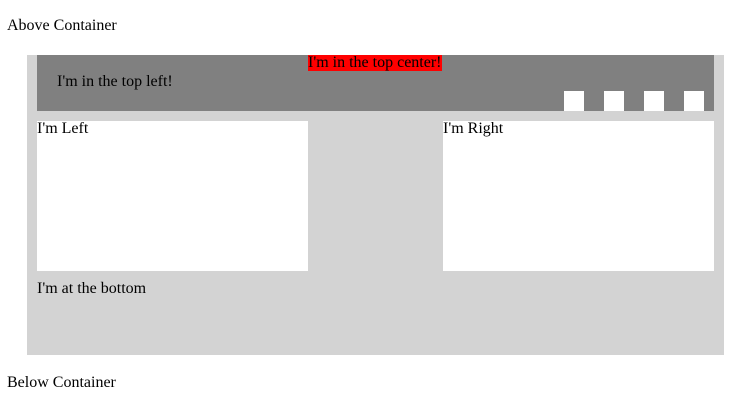 This screenshot has height=405, width=749. What do you see at coordinates (63, 128) in the screenshot?
I see `left-box-label: I'm Left` at bounding box center [63, 128].